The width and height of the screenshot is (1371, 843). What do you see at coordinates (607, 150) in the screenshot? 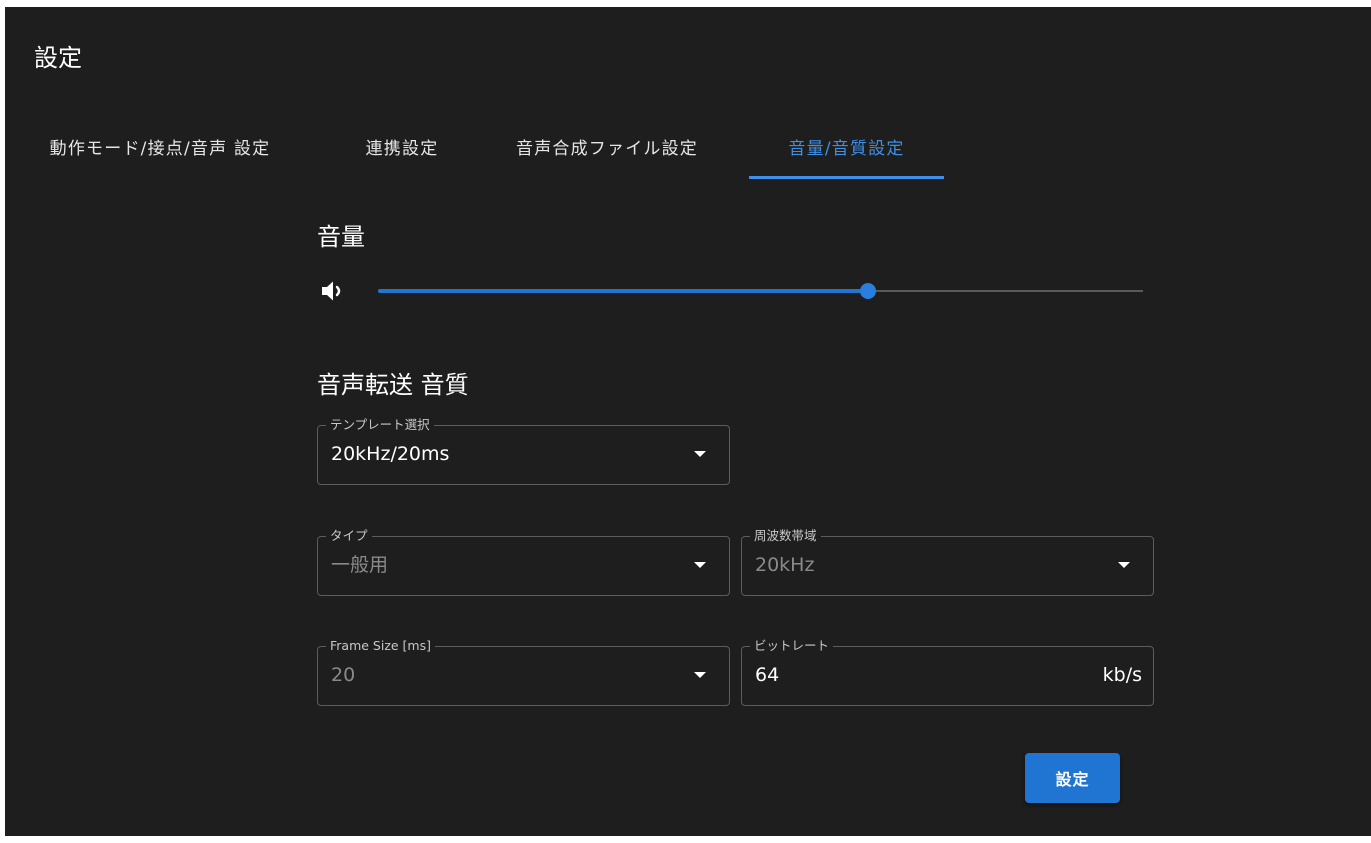
I see `tab-speech-synthesis-files: 音声合成ファイル設定` at bounding box center [607, 150].